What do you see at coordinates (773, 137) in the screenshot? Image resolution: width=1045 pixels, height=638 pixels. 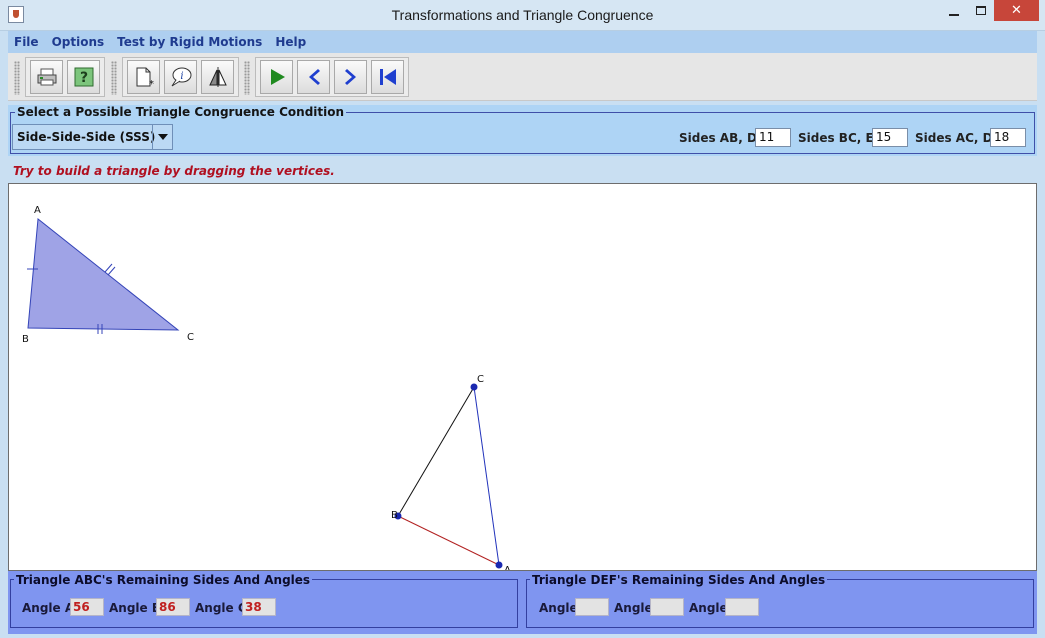 I see `sides-ab-de-field: 11` at bounding box center [773, 137].